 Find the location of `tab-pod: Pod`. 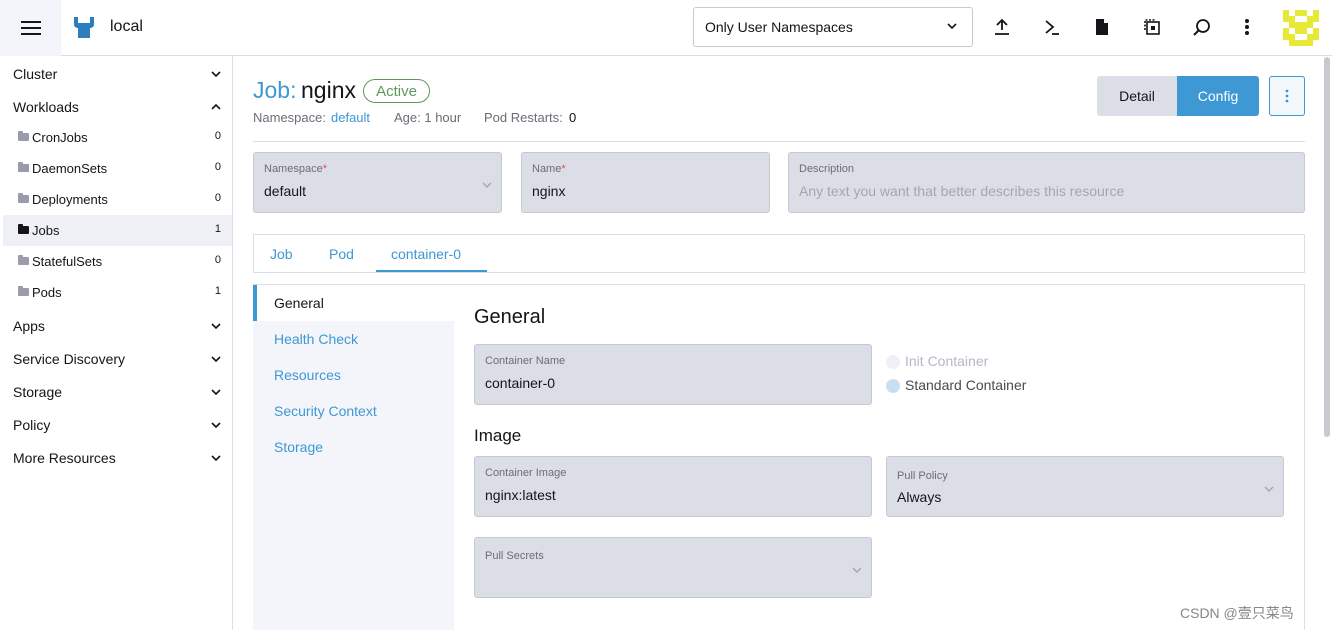

tab-pod: Pod is located at coordinates (341, 254).